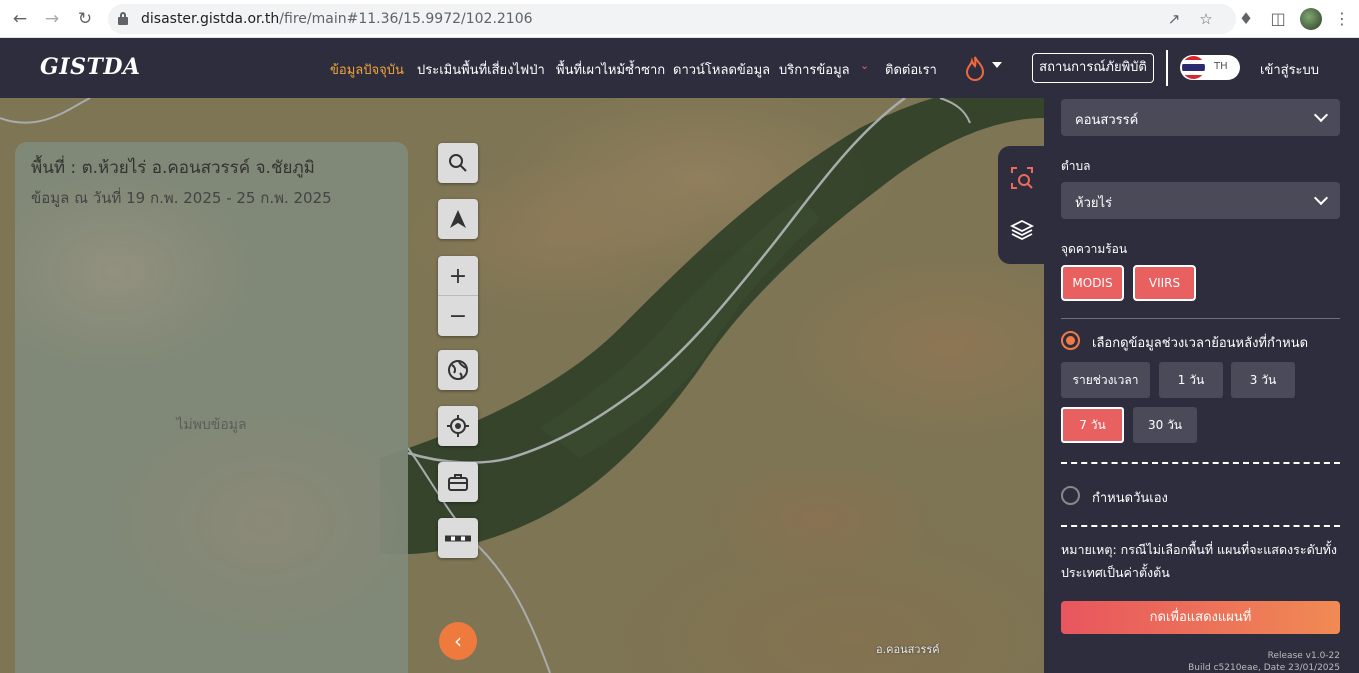 This screenshot has width=1359, height=673. I want to click on district-select: คอนสวรรค์, so click(1200, 117).